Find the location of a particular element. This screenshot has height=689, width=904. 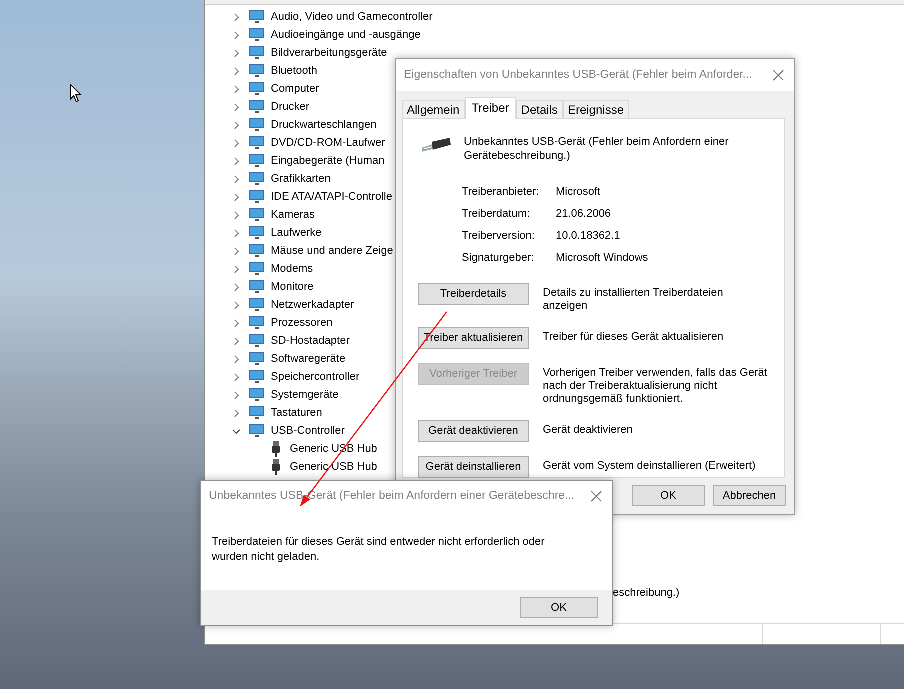

field-label: Signaturgeber: is located at coordinates (499, 258).